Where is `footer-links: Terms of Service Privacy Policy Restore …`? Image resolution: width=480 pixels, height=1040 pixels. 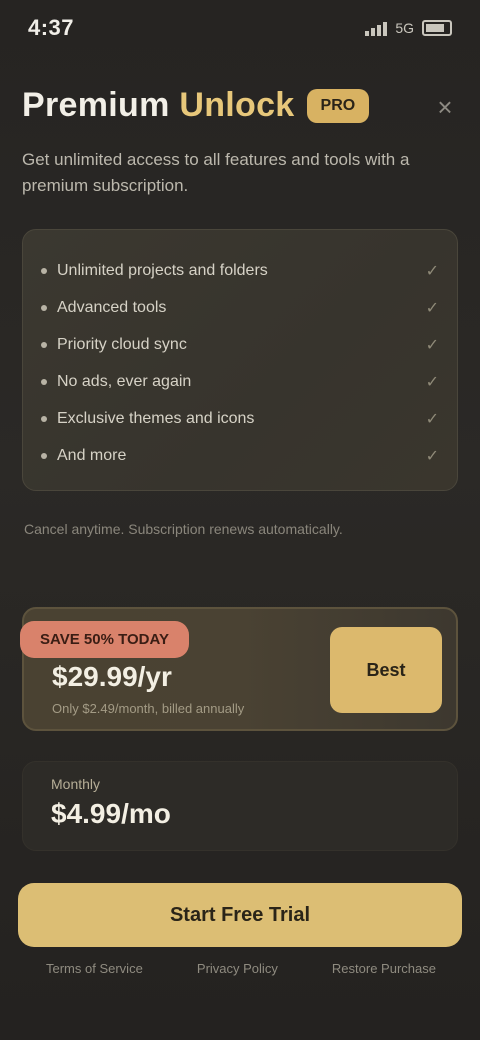 footer-links: Terms of Service Privacy Policy Restore … is located at coordinates (241, 968).